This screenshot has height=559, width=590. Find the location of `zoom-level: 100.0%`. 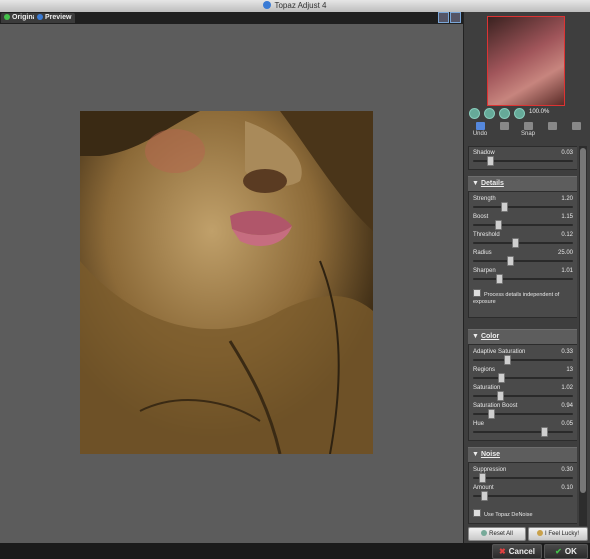

zoom-level: 100.0% is located at coordinates (539, 112).